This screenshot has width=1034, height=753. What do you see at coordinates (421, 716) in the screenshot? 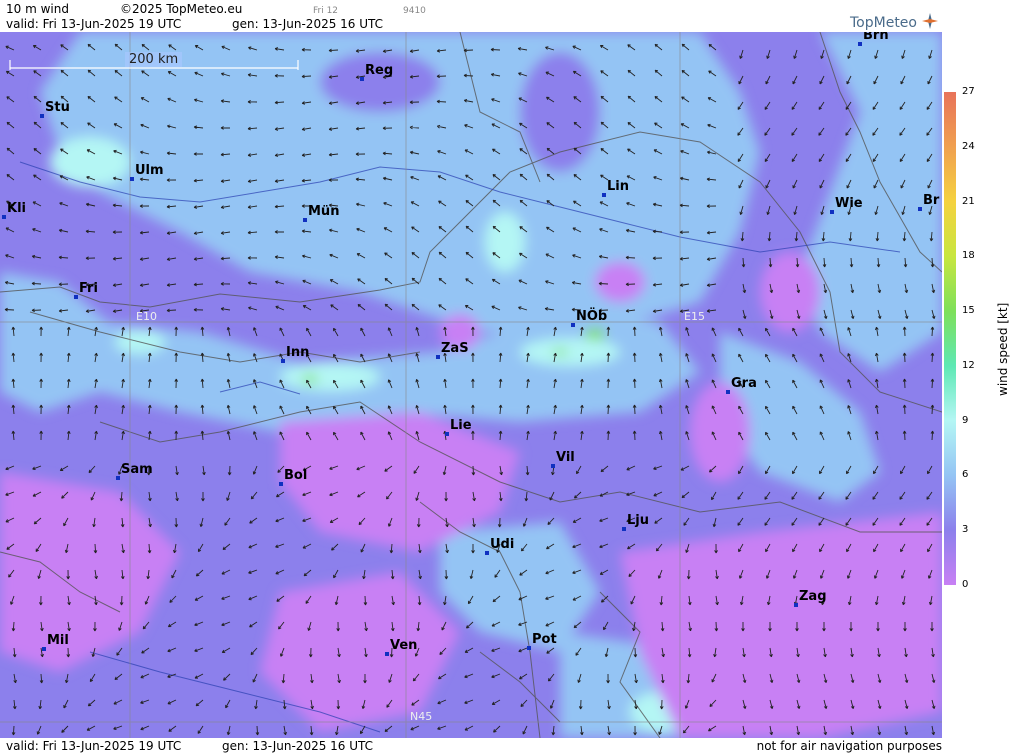
I see `grid-label-n45: N45` at bounding box center [421, 716].